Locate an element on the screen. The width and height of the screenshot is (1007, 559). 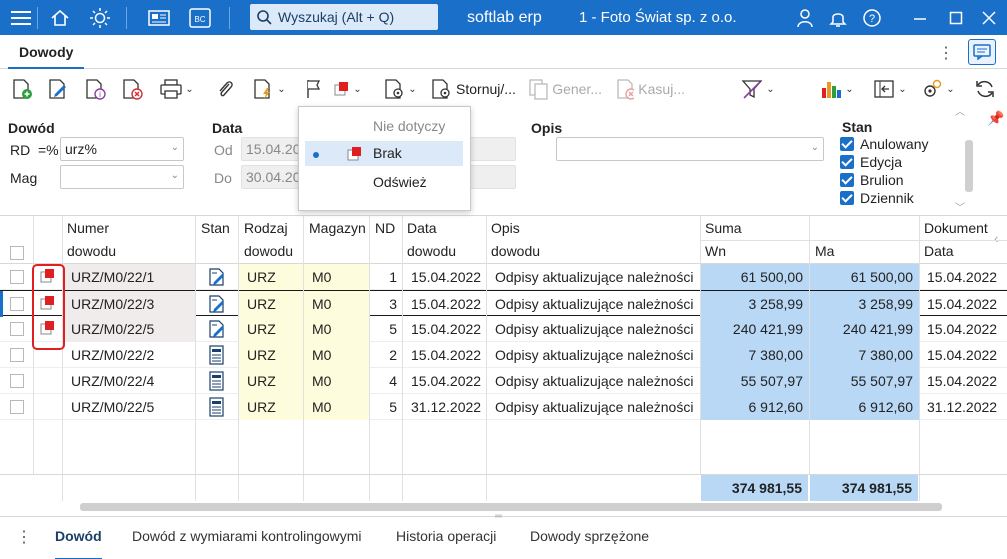
menu-item-brak: Brak is located at coordinates (384, 153).